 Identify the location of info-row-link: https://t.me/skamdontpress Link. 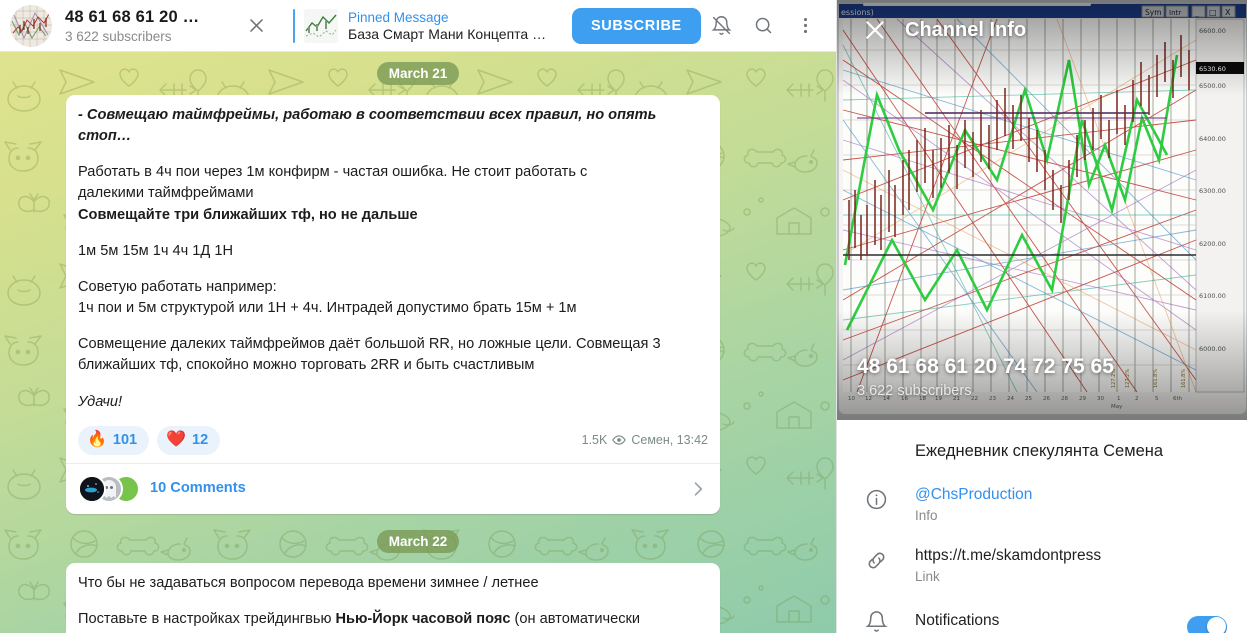
(1042, 562).